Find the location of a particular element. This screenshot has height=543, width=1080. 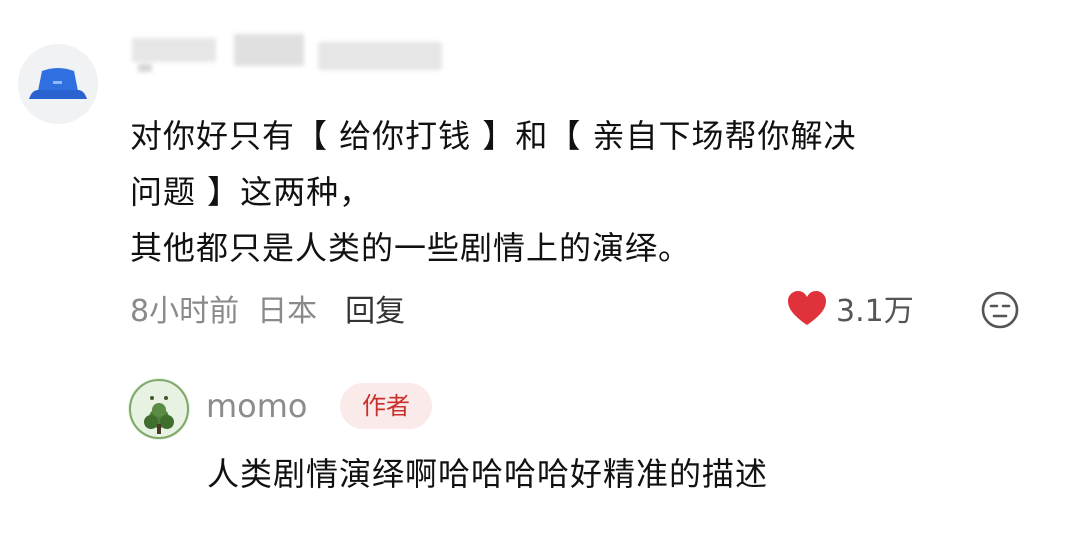

heart-icon is located at coordinates (807, 308).